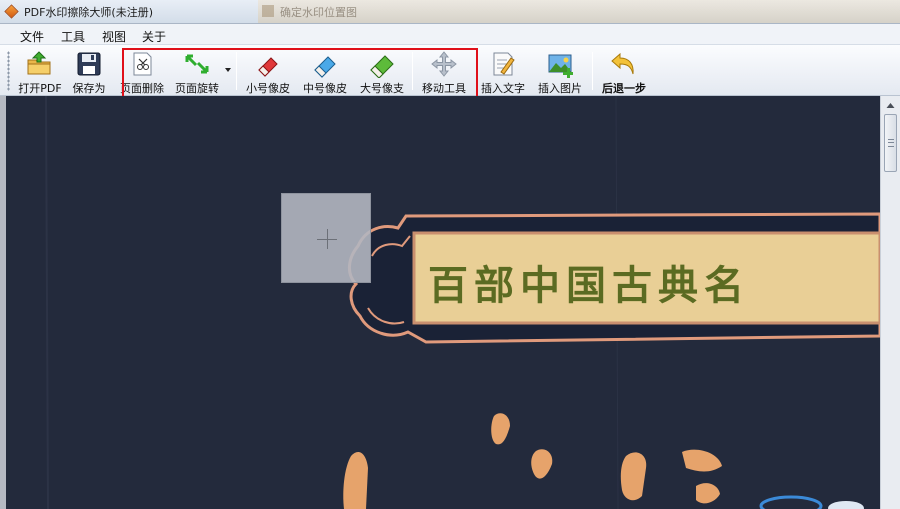 The width and height of the screenshot is (900, 509). I want to click on menu-view: 视图, so click(114, 36).